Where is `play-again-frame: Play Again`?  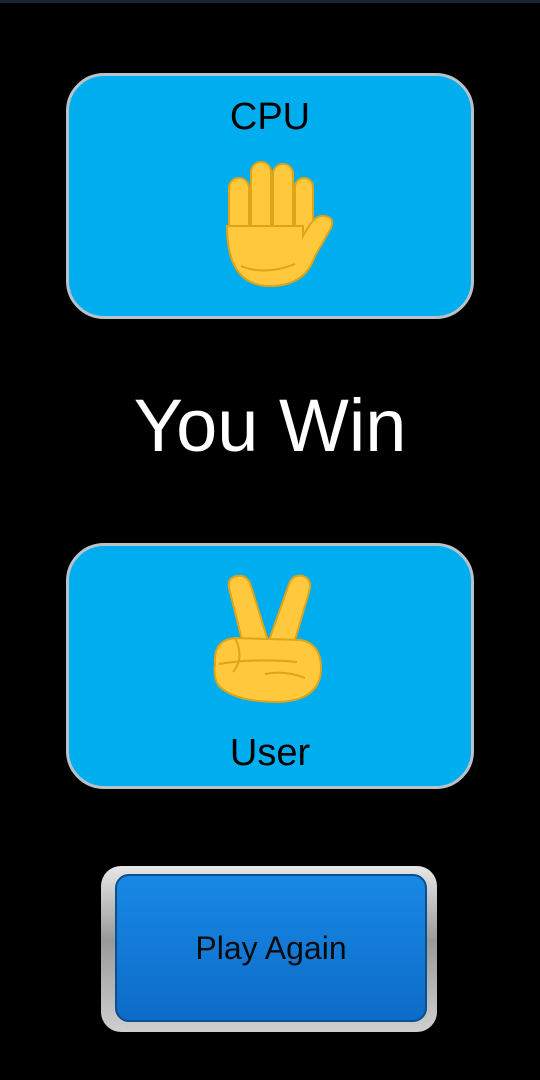 play-again-frame: Play Again is located at coordinates (269, 949).